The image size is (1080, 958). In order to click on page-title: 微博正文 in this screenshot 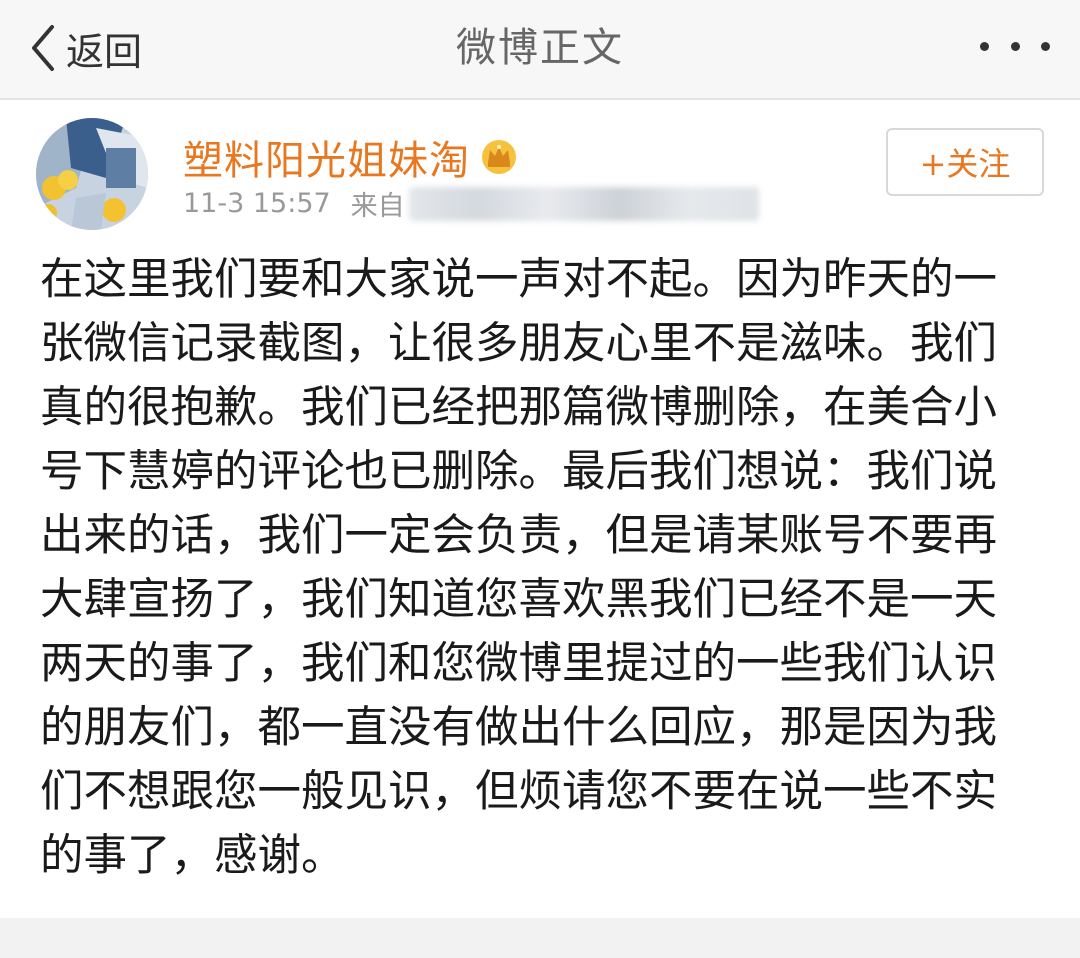, I will do `click(540, 48)`.